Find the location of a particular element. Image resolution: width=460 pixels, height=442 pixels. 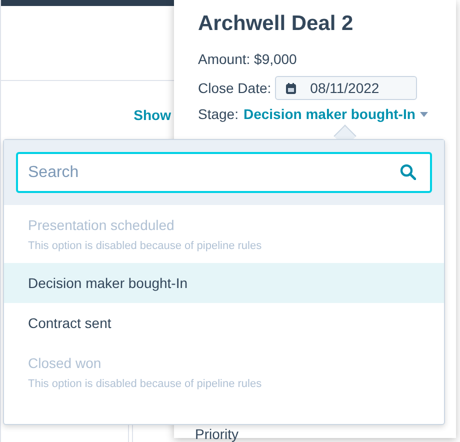

search-field: Search is located at coordinates (224, 172).